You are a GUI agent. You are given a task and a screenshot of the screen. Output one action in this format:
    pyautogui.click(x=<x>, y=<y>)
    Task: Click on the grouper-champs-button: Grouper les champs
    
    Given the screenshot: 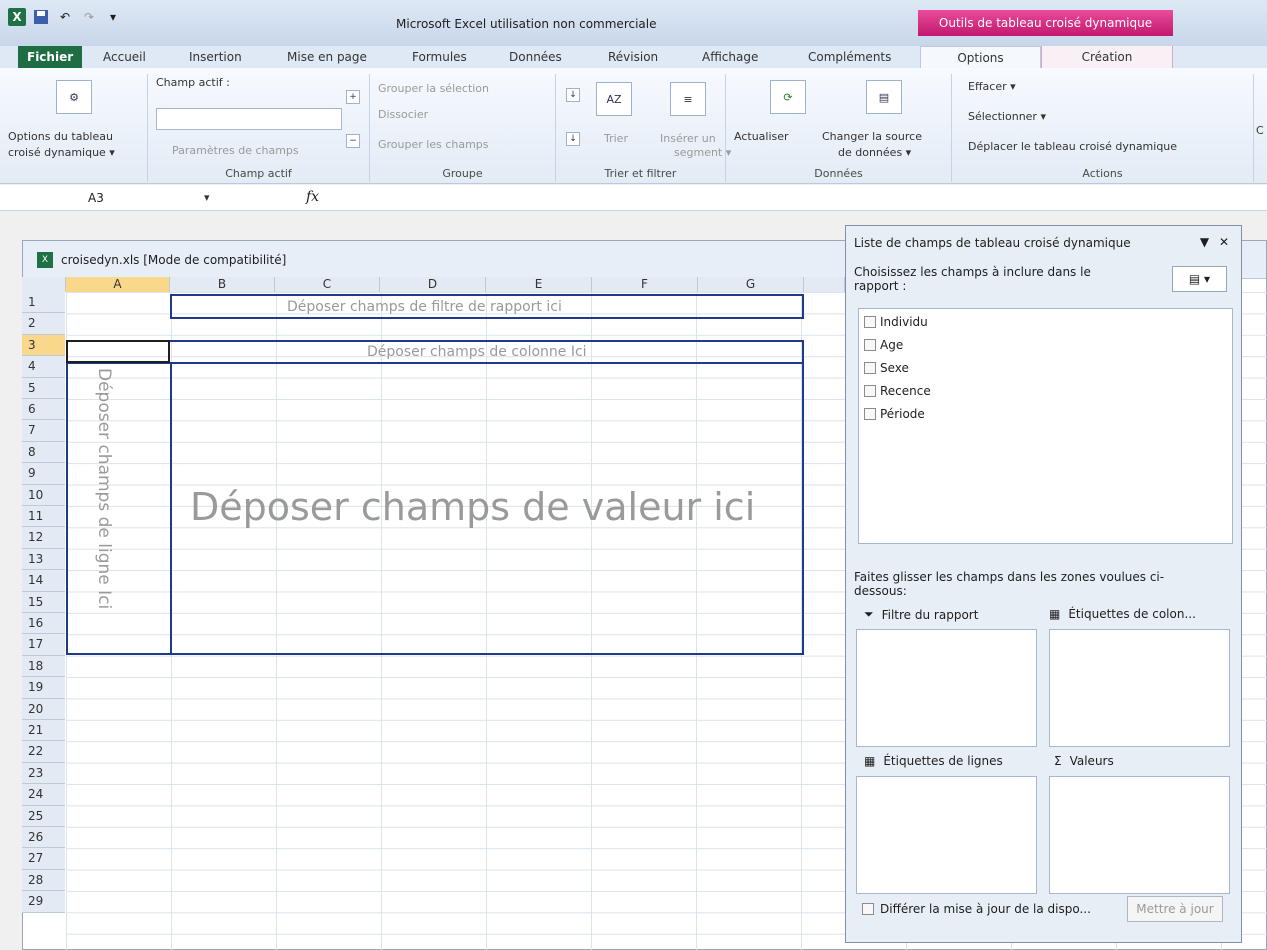 What is the action you would take?
    pyautogui.click(x=433, y=144)
    